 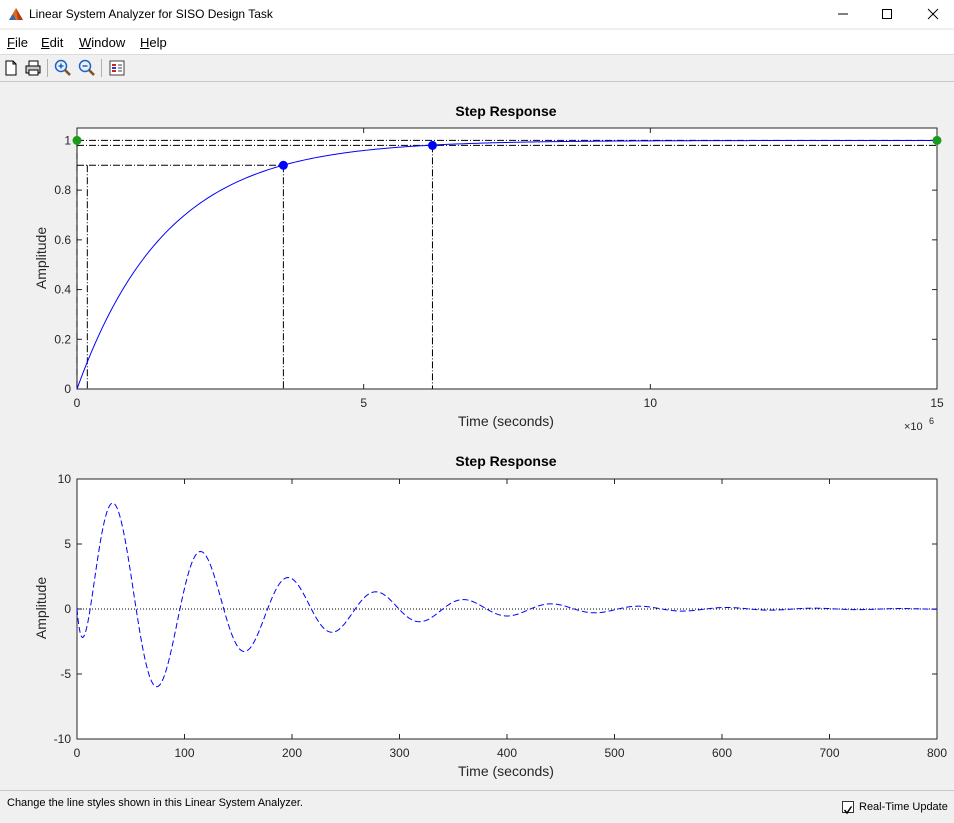 What do you see at coordinates (505, 461) in the screenshot?
I see `plot-2-title: Step Response` at bounding box center [505, 461].